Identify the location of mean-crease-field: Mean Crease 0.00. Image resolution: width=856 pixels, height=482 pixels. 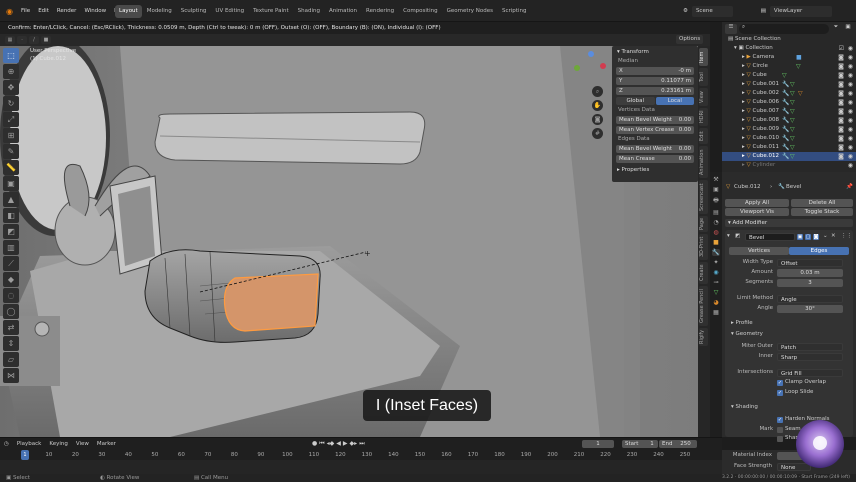
(655, 158).